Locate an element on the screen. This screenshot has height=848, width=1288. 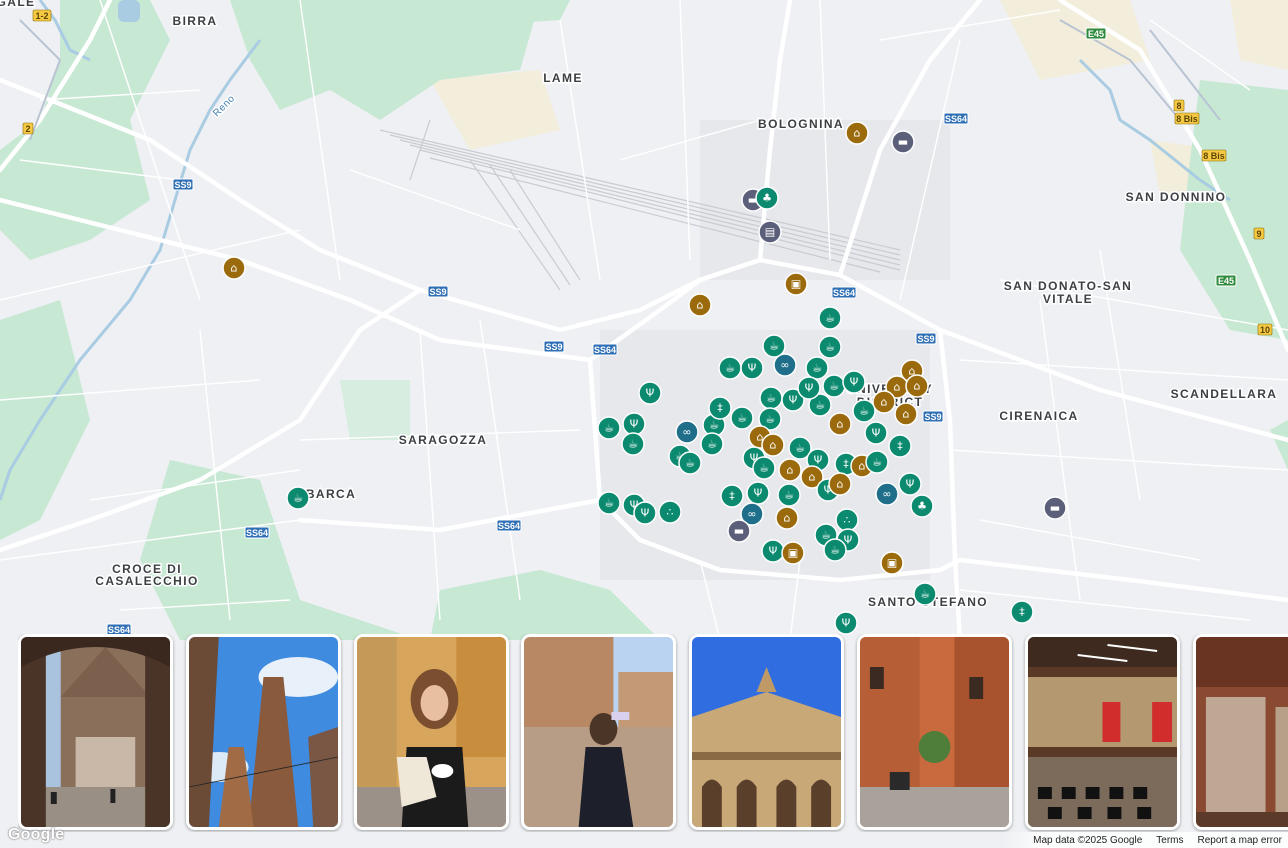
photo-cafe-street is located at coordinates (934, 732).